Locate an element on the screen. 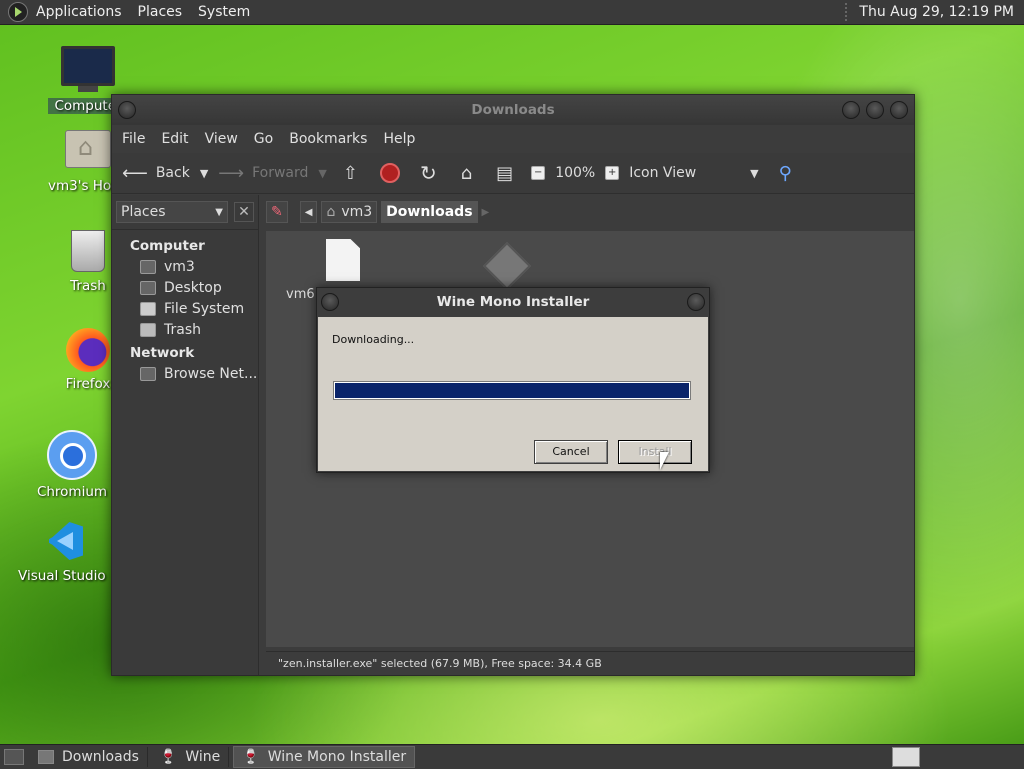 The height and width of the screenshot is (769, 1024). chevron-left-icon: ◀ is located at coordinates (308, 212).